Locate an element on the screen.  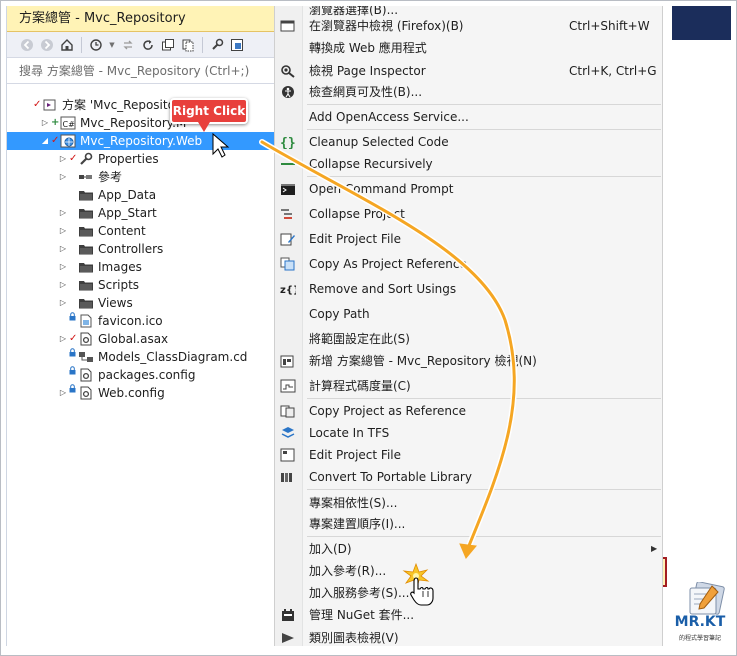
submenu-arrow-icon: ▶ is located at coordinates (654, 548).